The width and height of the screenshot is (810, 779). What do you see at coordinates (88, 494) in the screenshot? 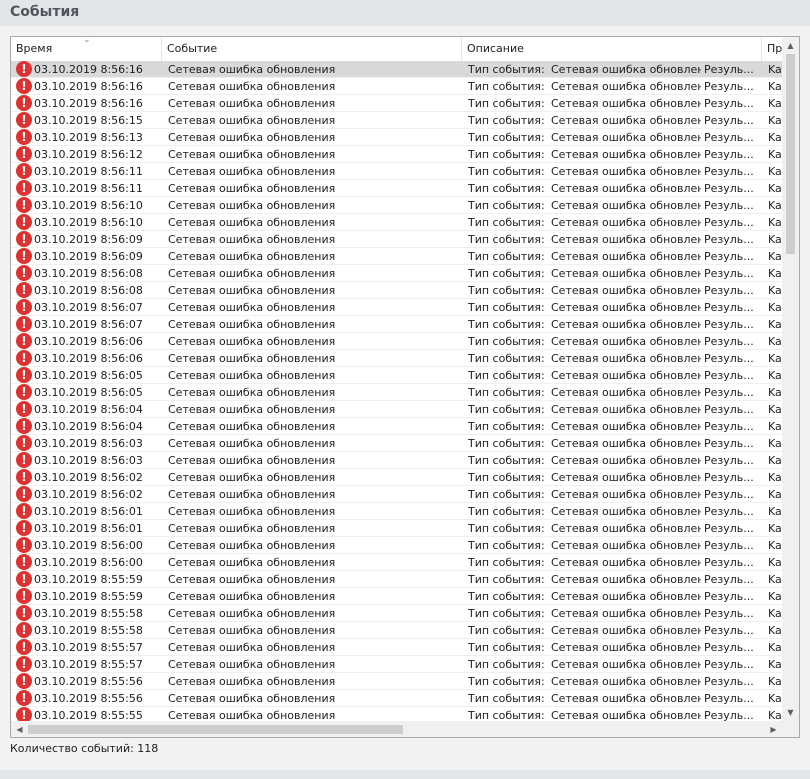
I see `cell-time: 03.10.2019 8:56:02` at bounding box center [88, 494].